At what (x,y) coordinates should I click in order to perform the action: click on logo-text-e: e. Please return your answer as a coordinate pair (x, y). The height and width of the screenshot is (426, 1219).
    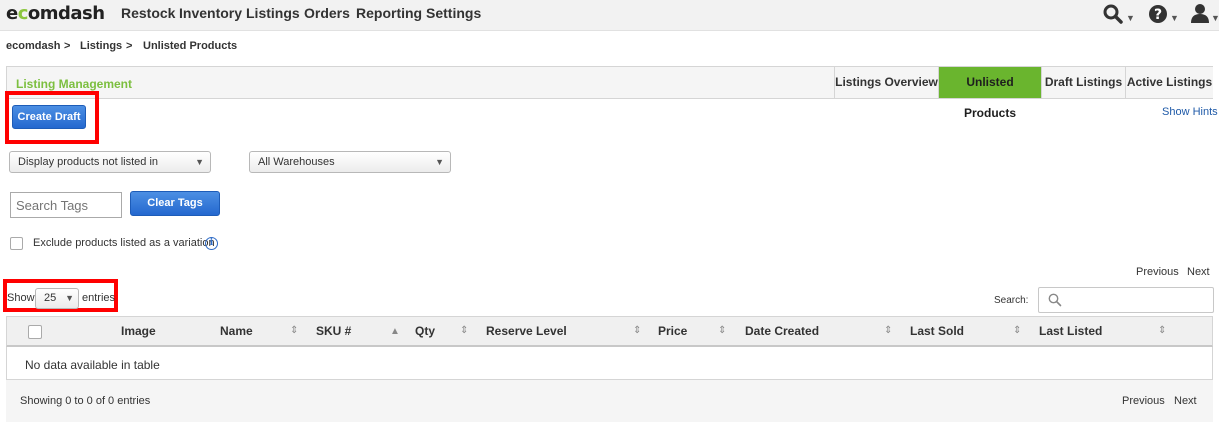
    Looking at the image, I should click on (12, 13).